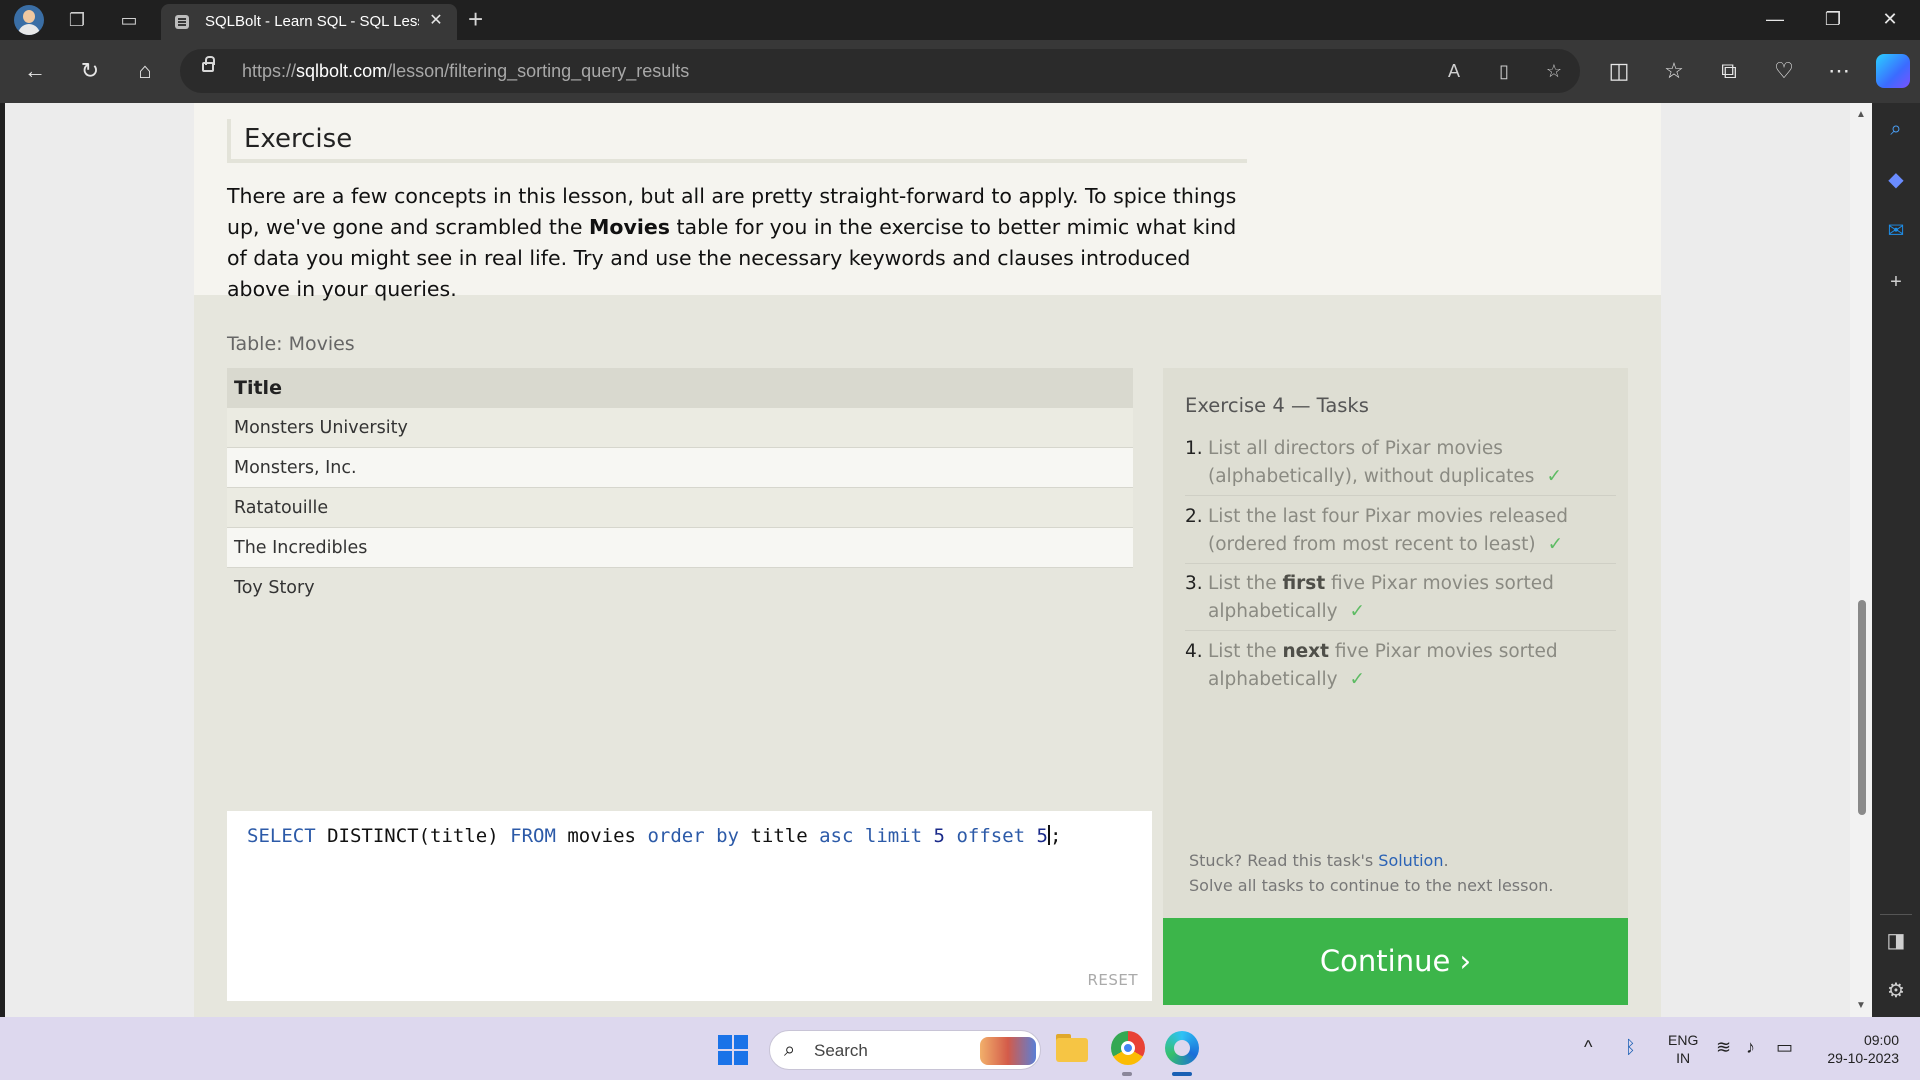  Describe the element at coordinates (1896, 231) in the screenshot. I see `outlook-icon: ✉` at that location.